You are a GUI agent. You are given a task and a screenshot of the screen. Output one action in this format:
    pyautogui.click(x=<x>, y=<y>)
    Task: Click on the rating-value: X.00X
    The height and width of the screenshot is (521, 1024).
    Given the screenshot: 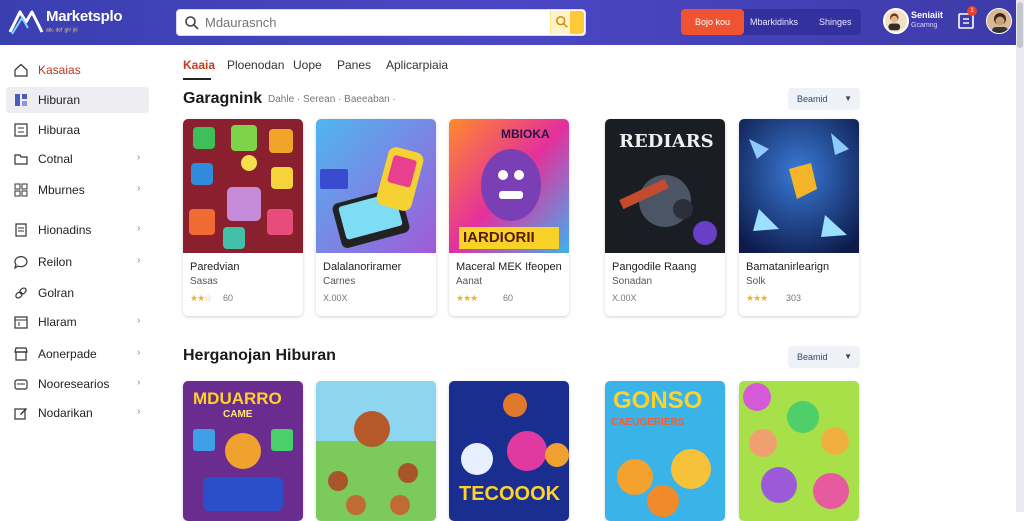 What is the action you would take?
    pyautogui.click(x=335, y=298)
    